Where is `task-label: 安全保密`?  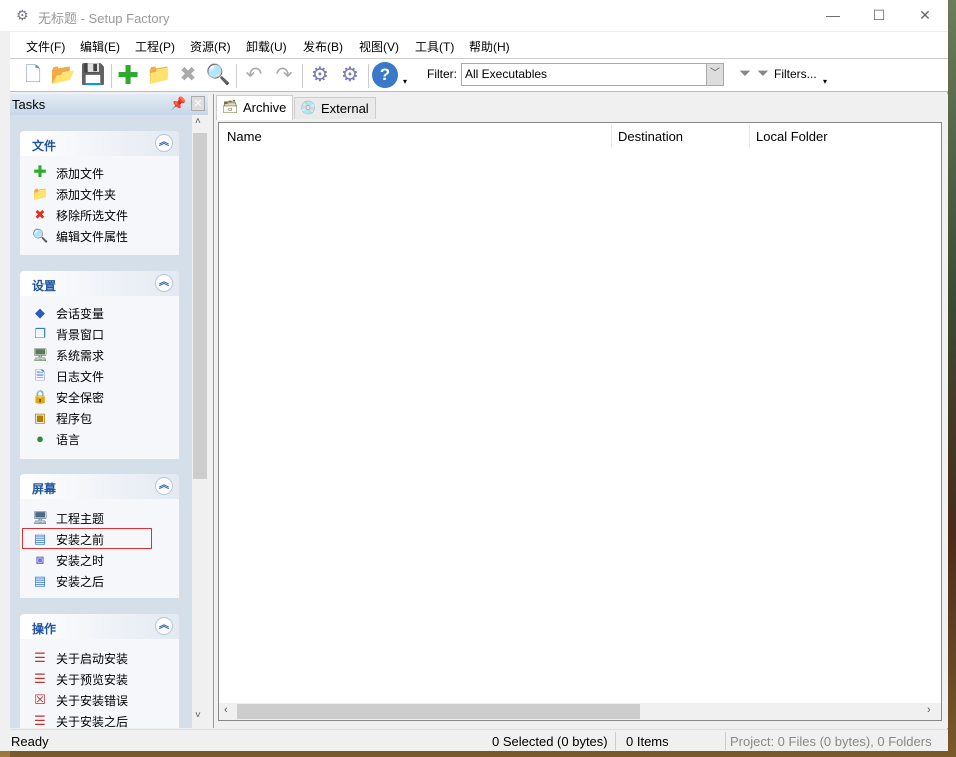
task-label: 安全保密 is located at coordinates (80, 398).